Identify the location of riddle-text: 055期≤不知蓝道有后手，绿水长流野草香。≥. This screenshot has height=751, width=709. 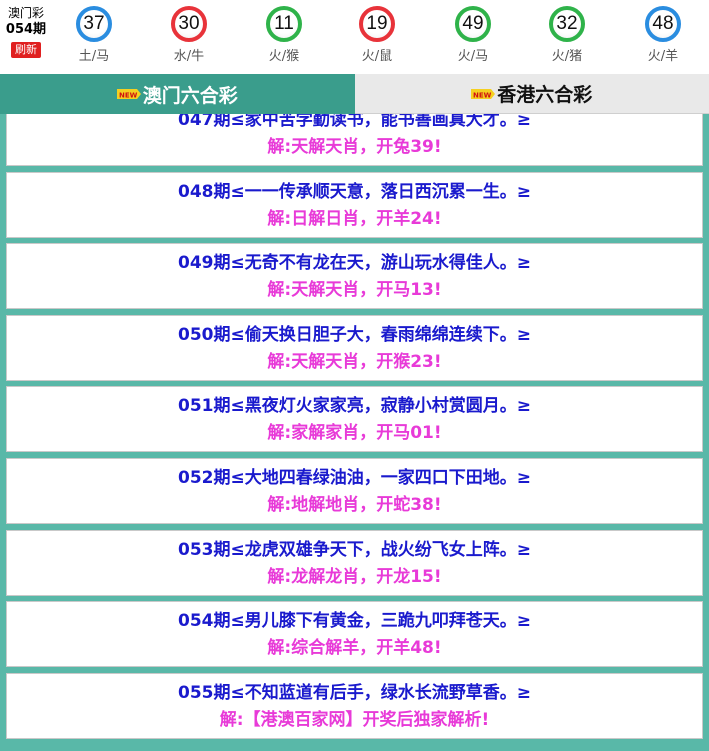
(354, 692).